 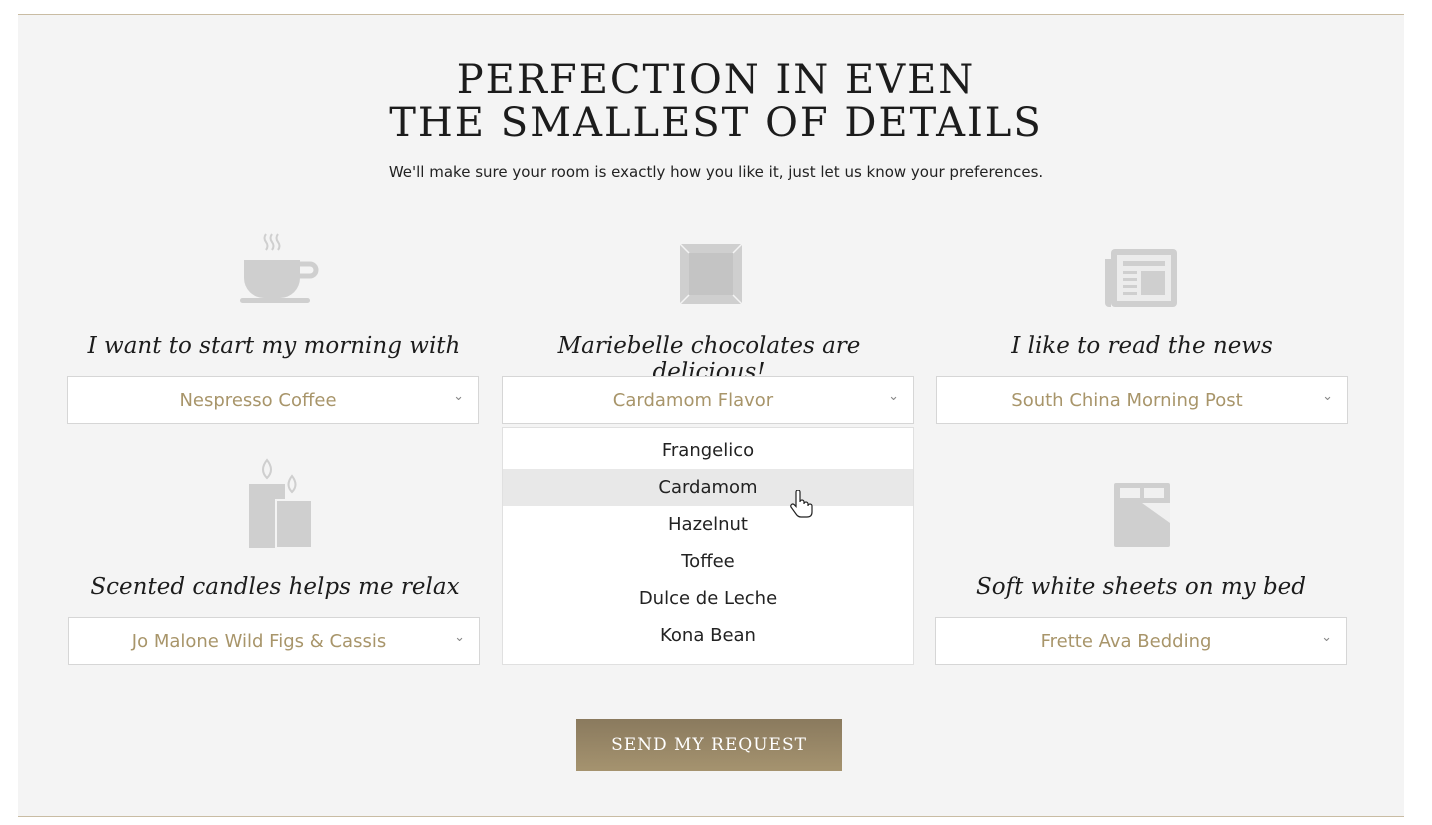 I want to click on bed-icon, so click(x=1142, y=515).